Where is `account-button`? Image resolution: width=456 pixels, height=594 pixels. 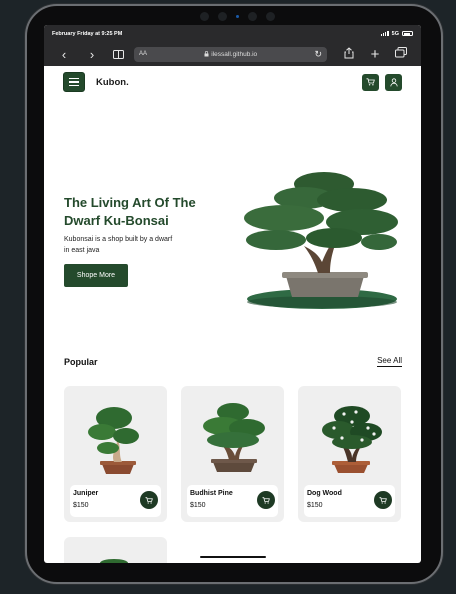 account-button is located at coordinates (393, 82).